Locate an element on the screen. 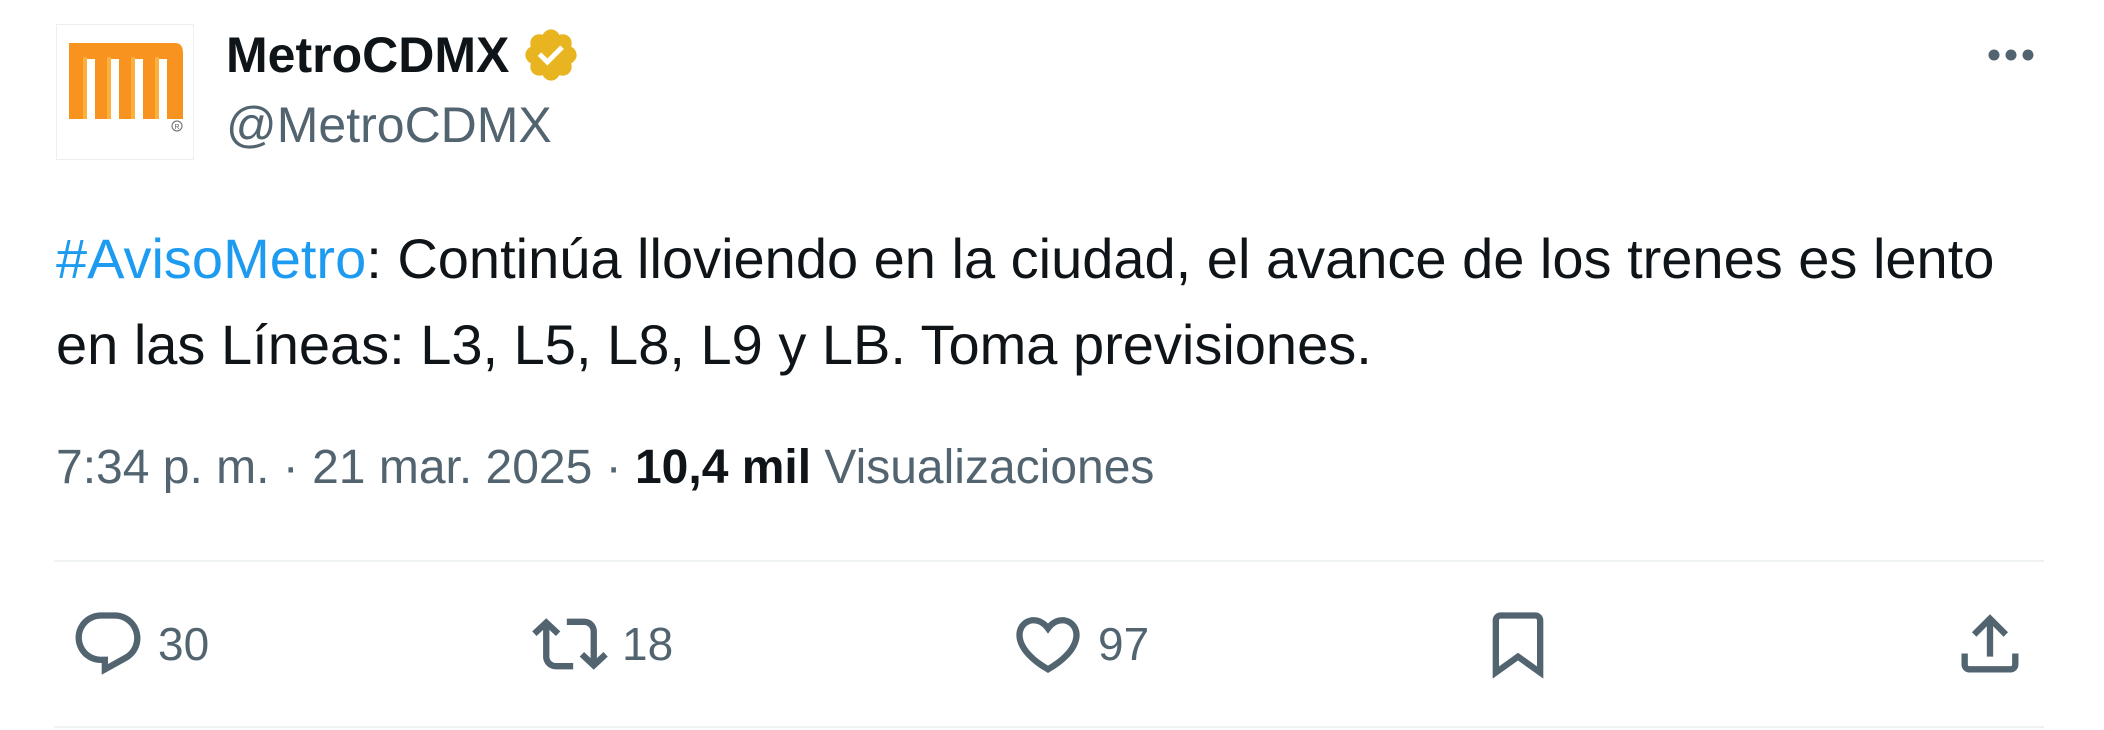  retweet-button: 18 is located at coordinates (601, 644).